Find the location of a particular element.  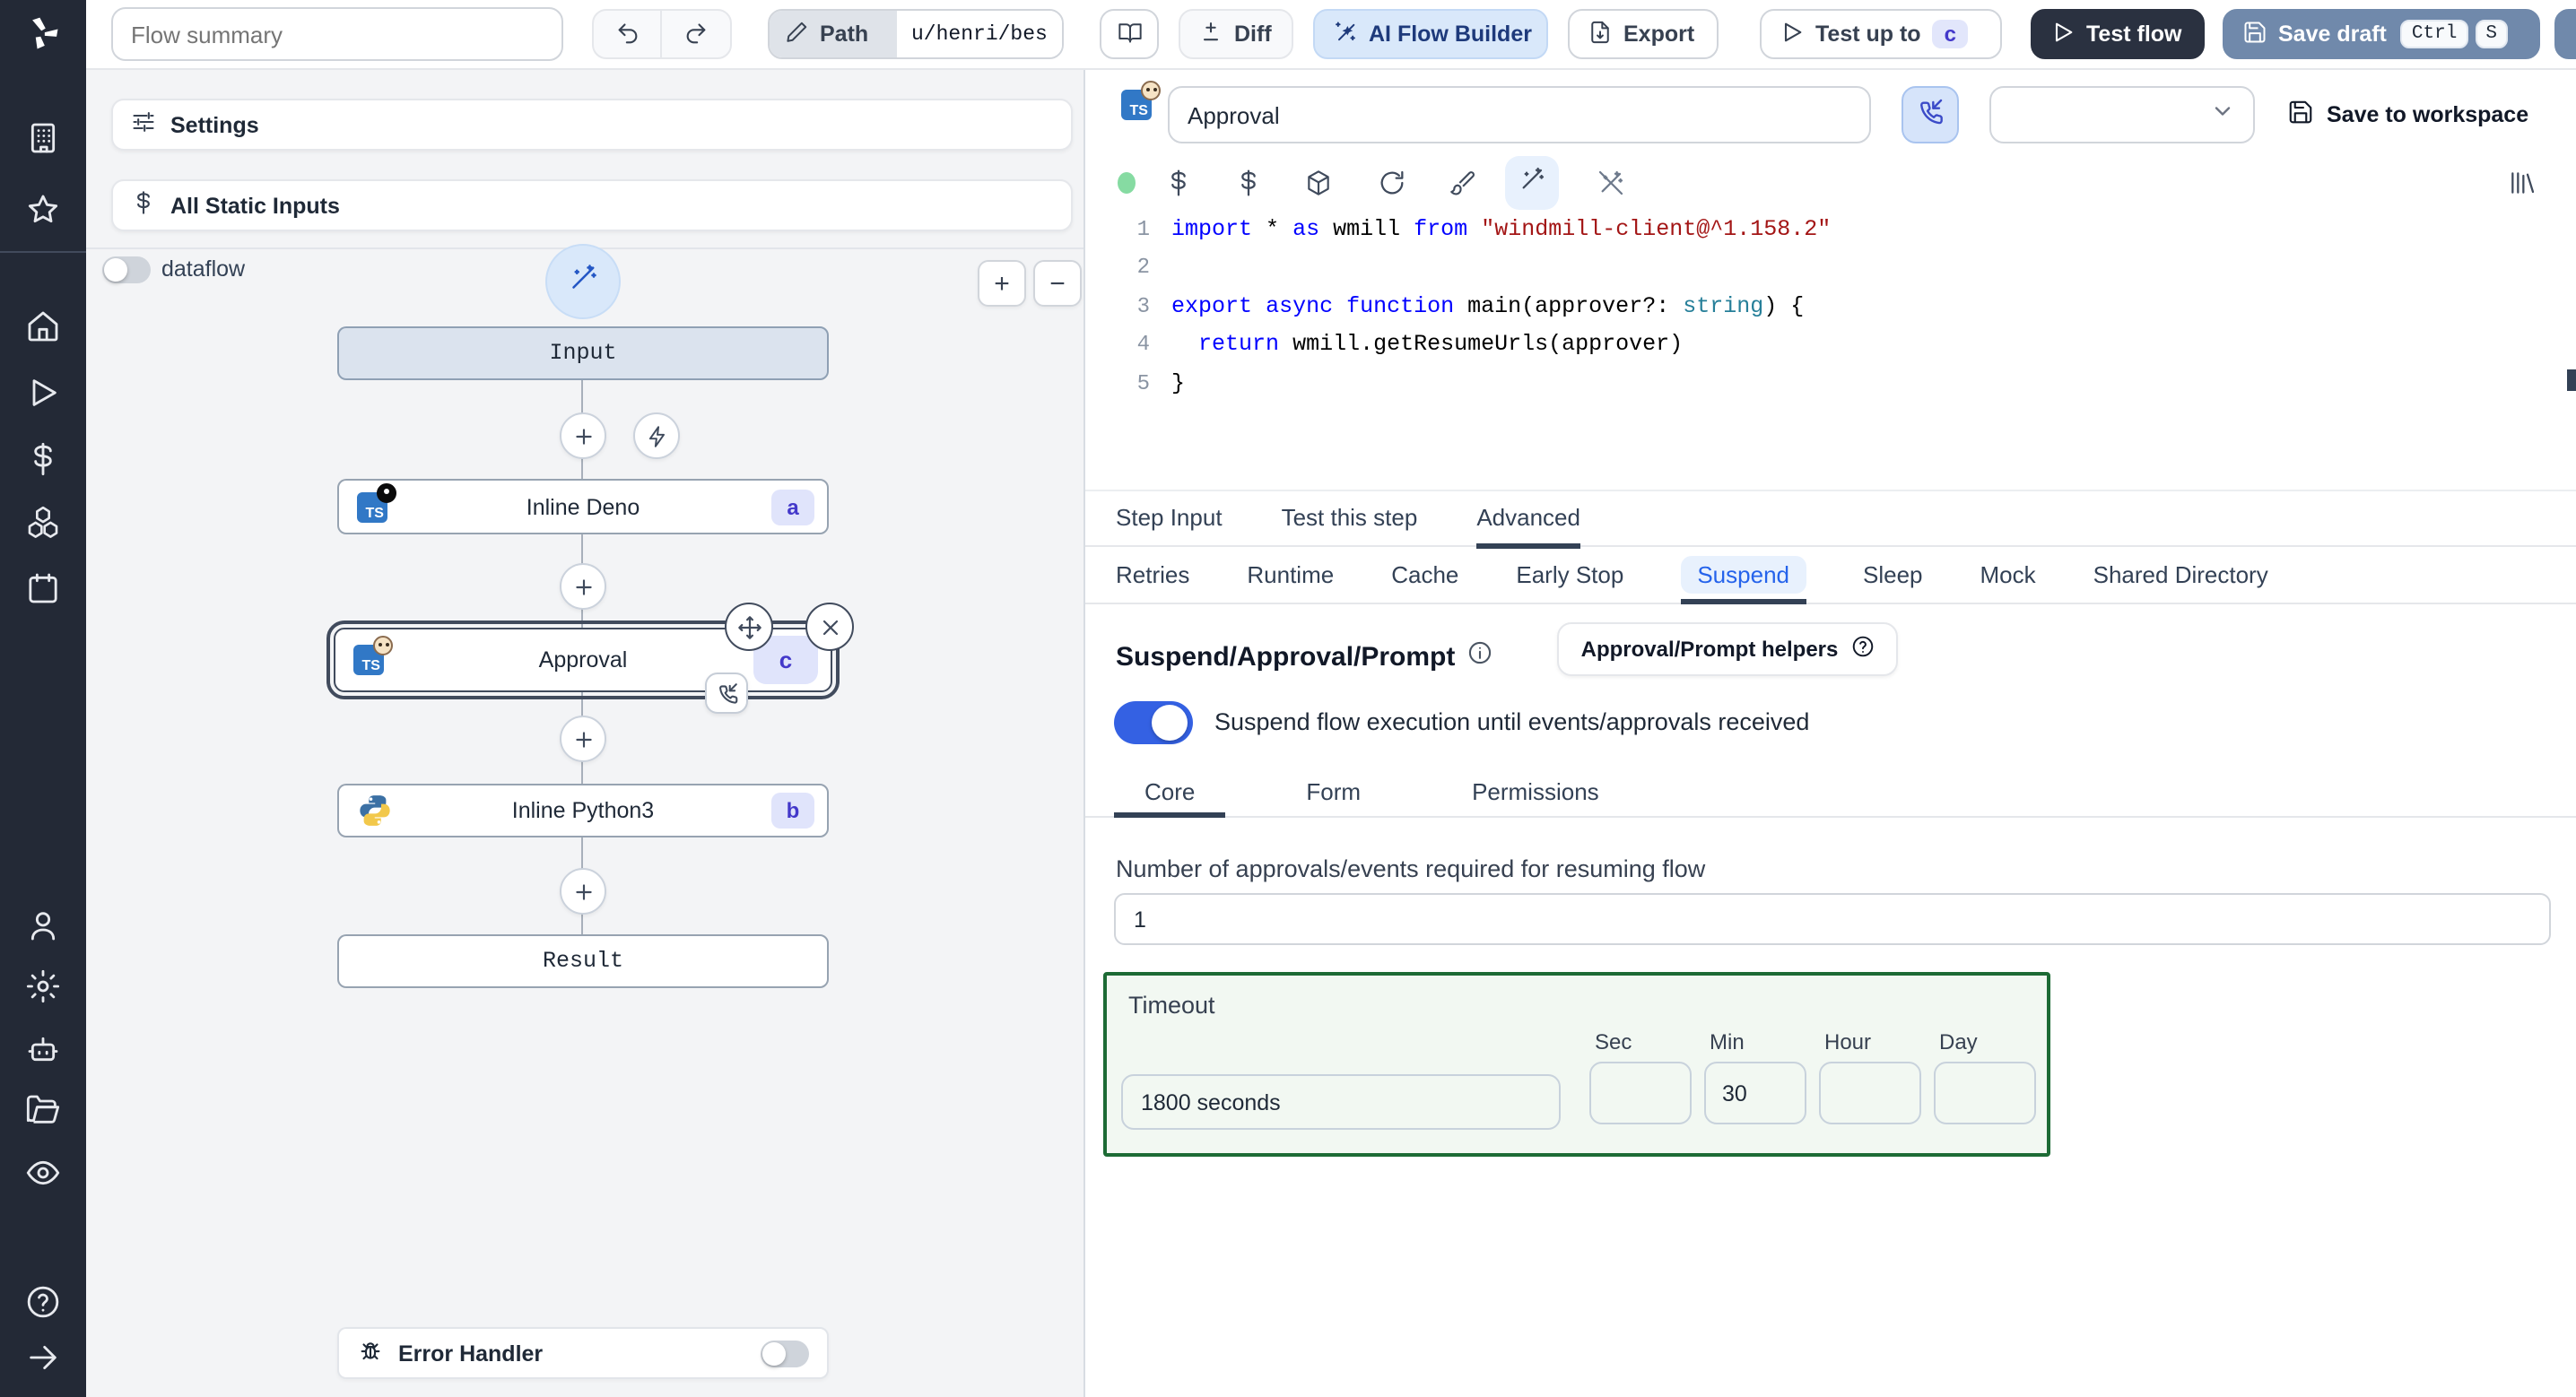

suspend-heading-row: Suspend/Approval/Prompt is located at coordinates (1304, 657).